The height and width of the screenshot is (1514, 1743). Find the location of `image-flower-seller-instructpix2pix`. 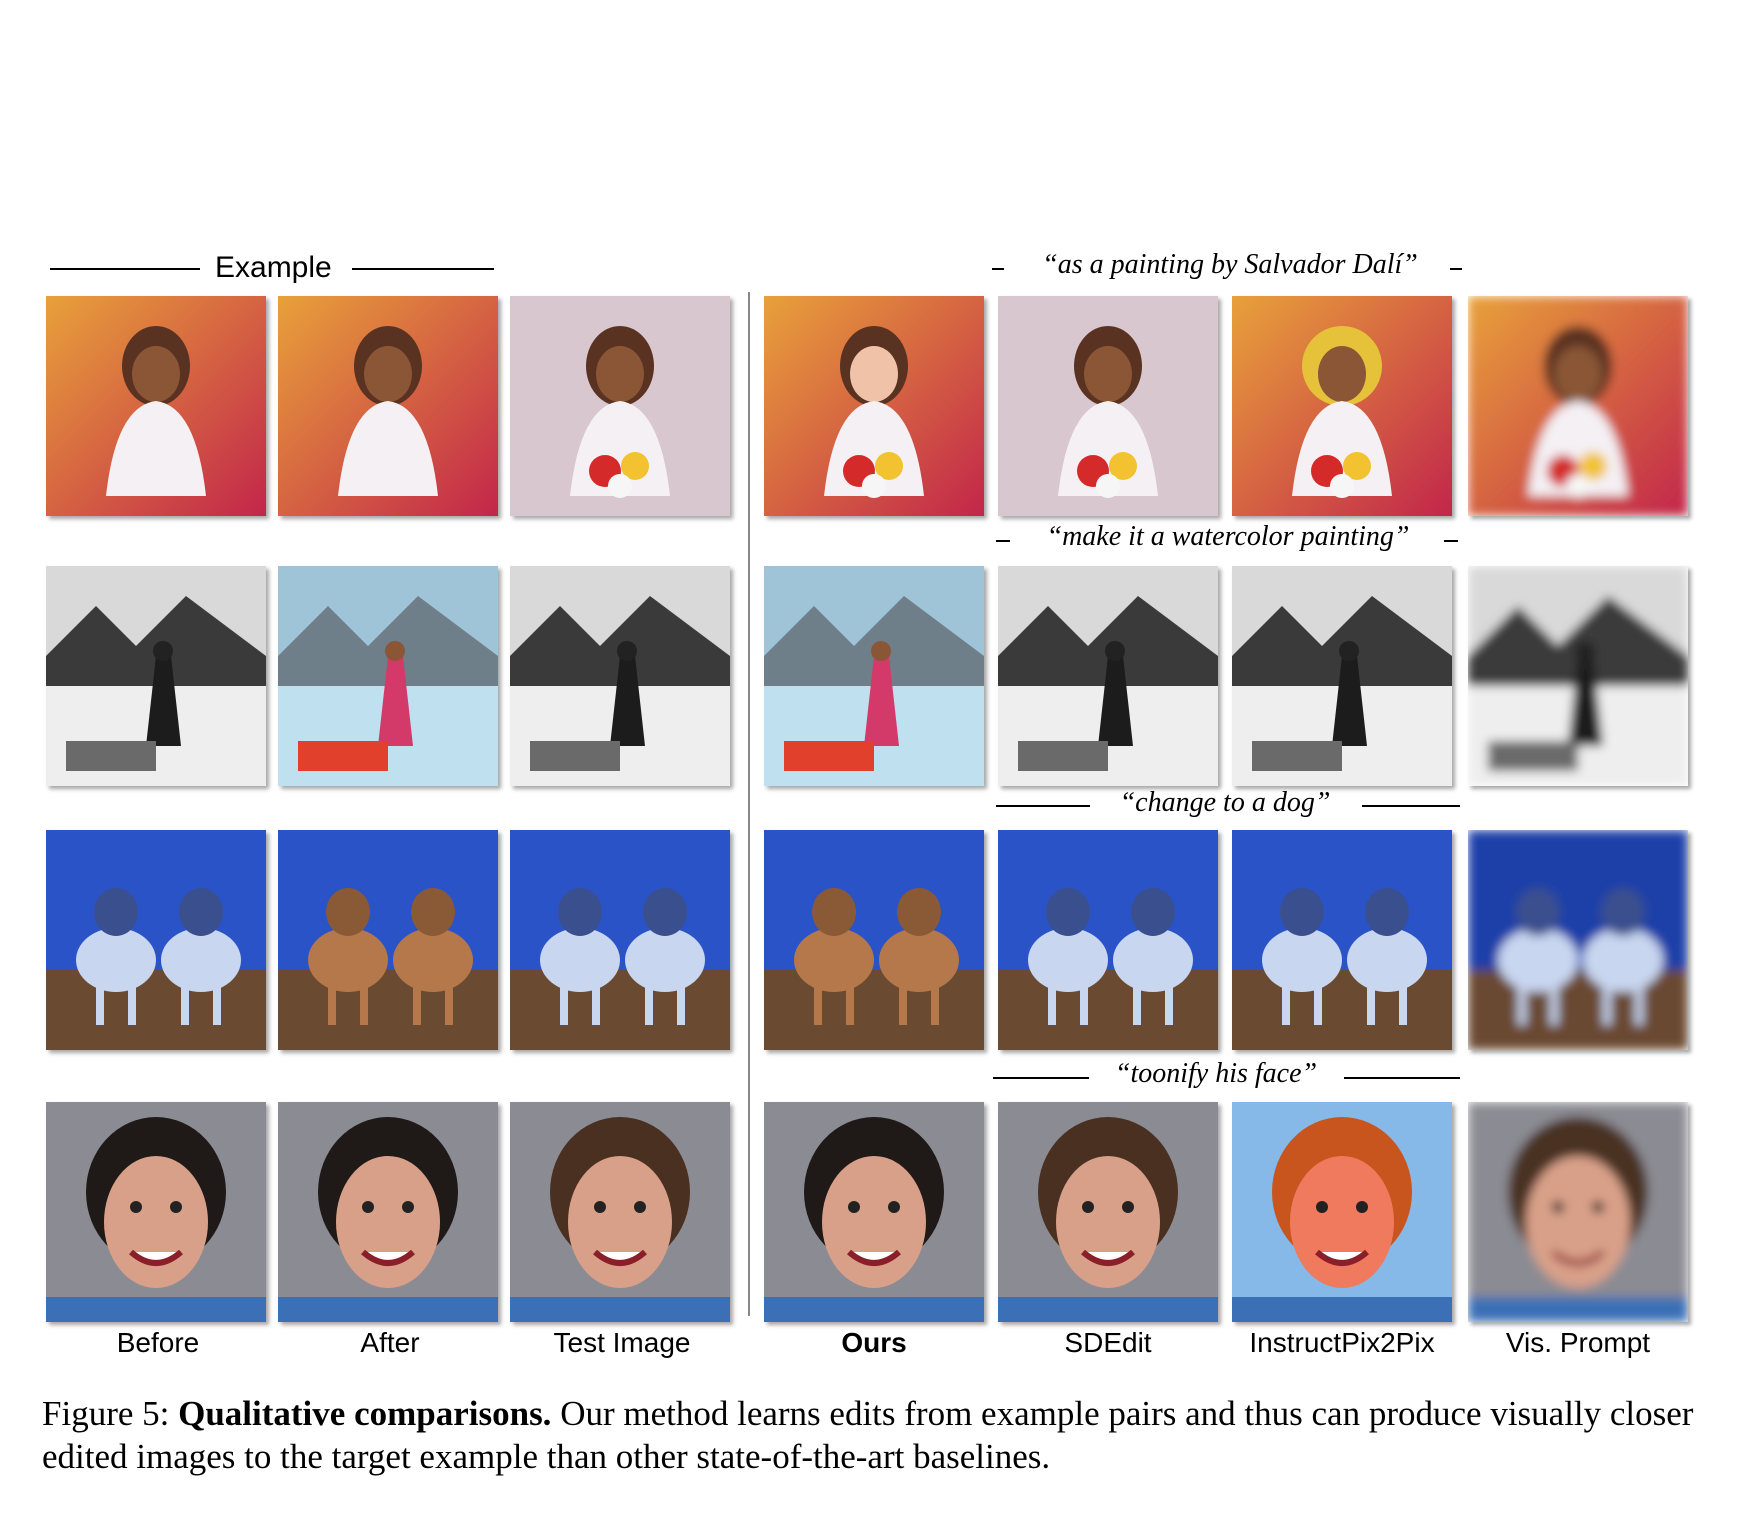

image-flower-seller-instructpix2pix is located at coordinates (1342, 676).